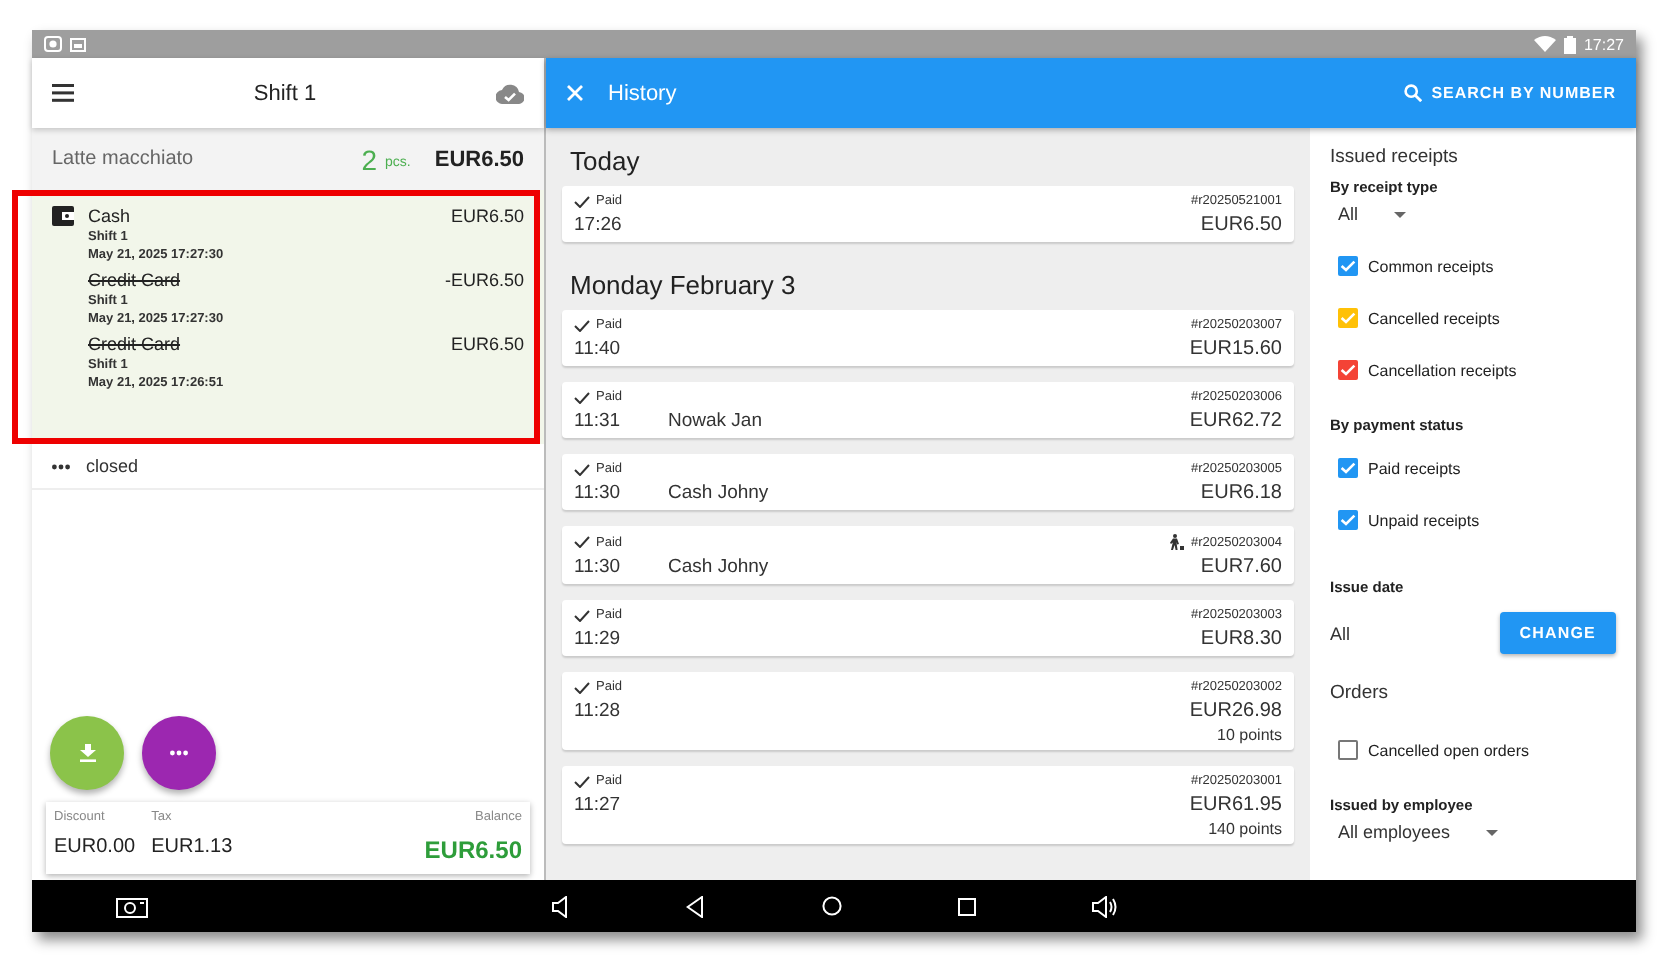 This screenshot has width=1664, height=964. What do you see at coordinates (1244, 829) in the screenshot?
I see `loyalty-points: 140 points` at bounding box center [1244, 829].